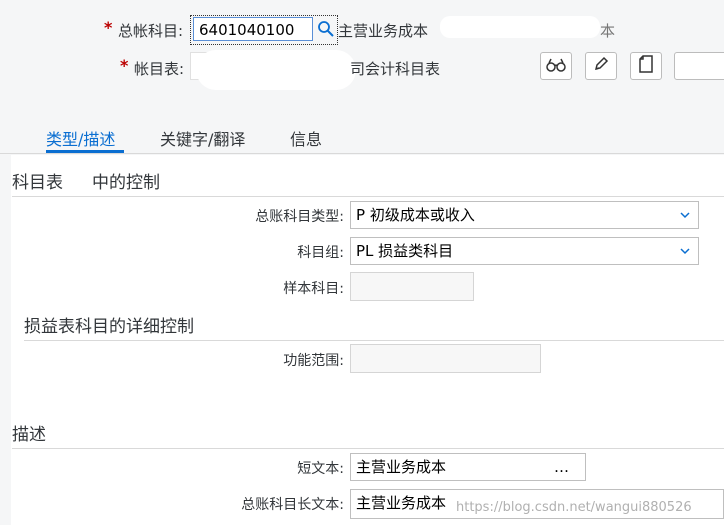  What do you see at coordinates (80, 138) in the screenshot?
I see `tab-type-description: 类型/描述` at bounding box center [80, 138].